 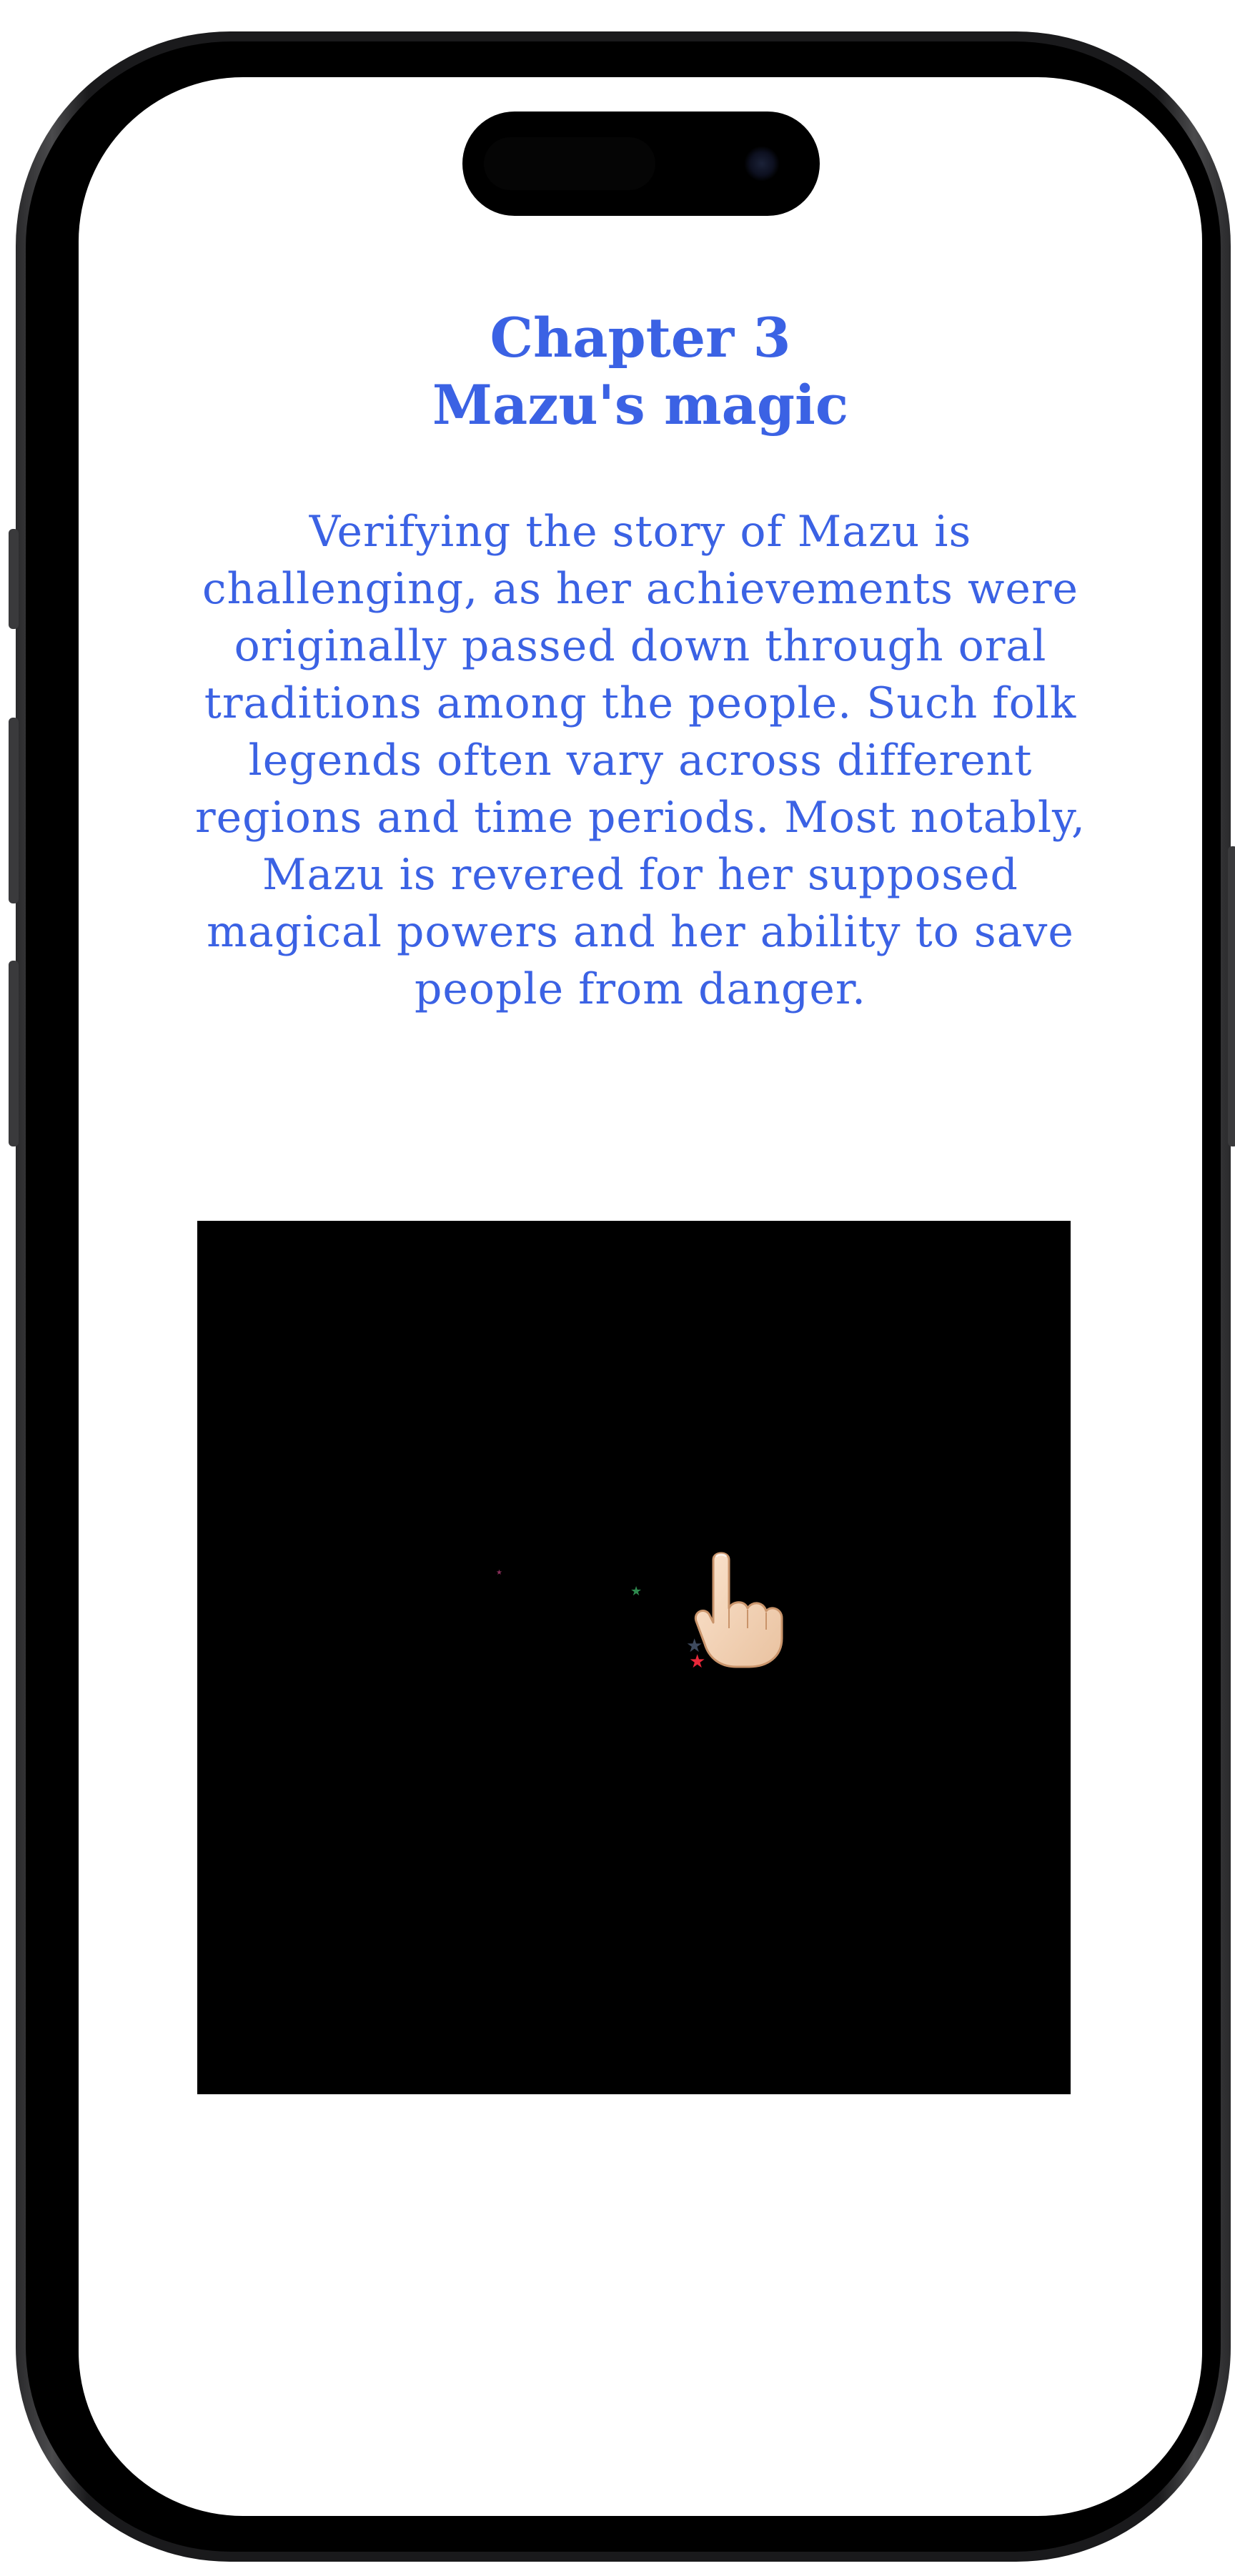 I want to click on pointing-hand-icon, so click(x=738, y=1610).